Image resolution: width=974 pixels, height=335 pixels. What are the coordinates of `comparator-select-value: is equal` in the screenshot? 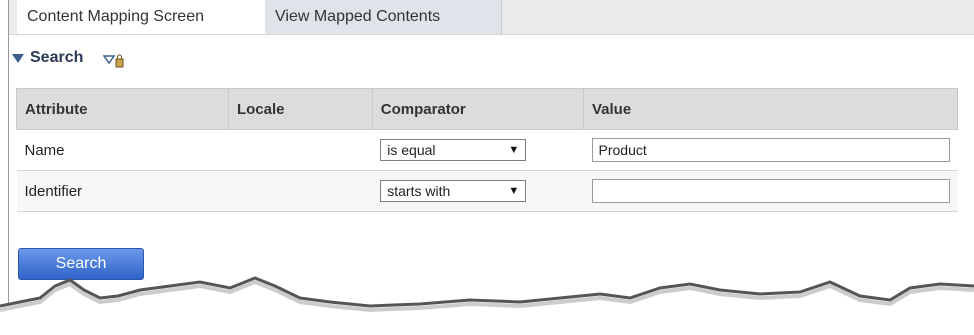 It's located at (411, 150).